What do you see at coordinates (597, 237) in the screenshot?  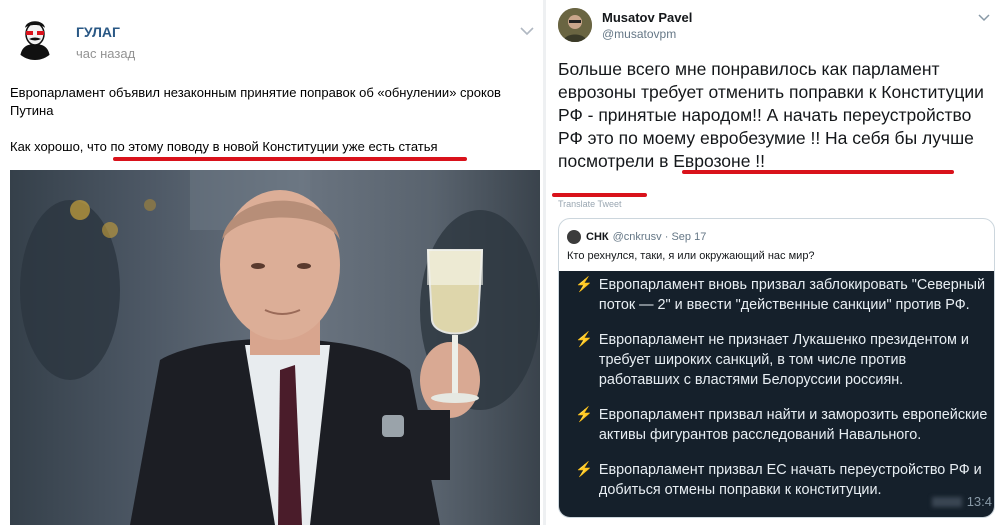 I see `quote-author: СНК` at bounding box center [597, 237].